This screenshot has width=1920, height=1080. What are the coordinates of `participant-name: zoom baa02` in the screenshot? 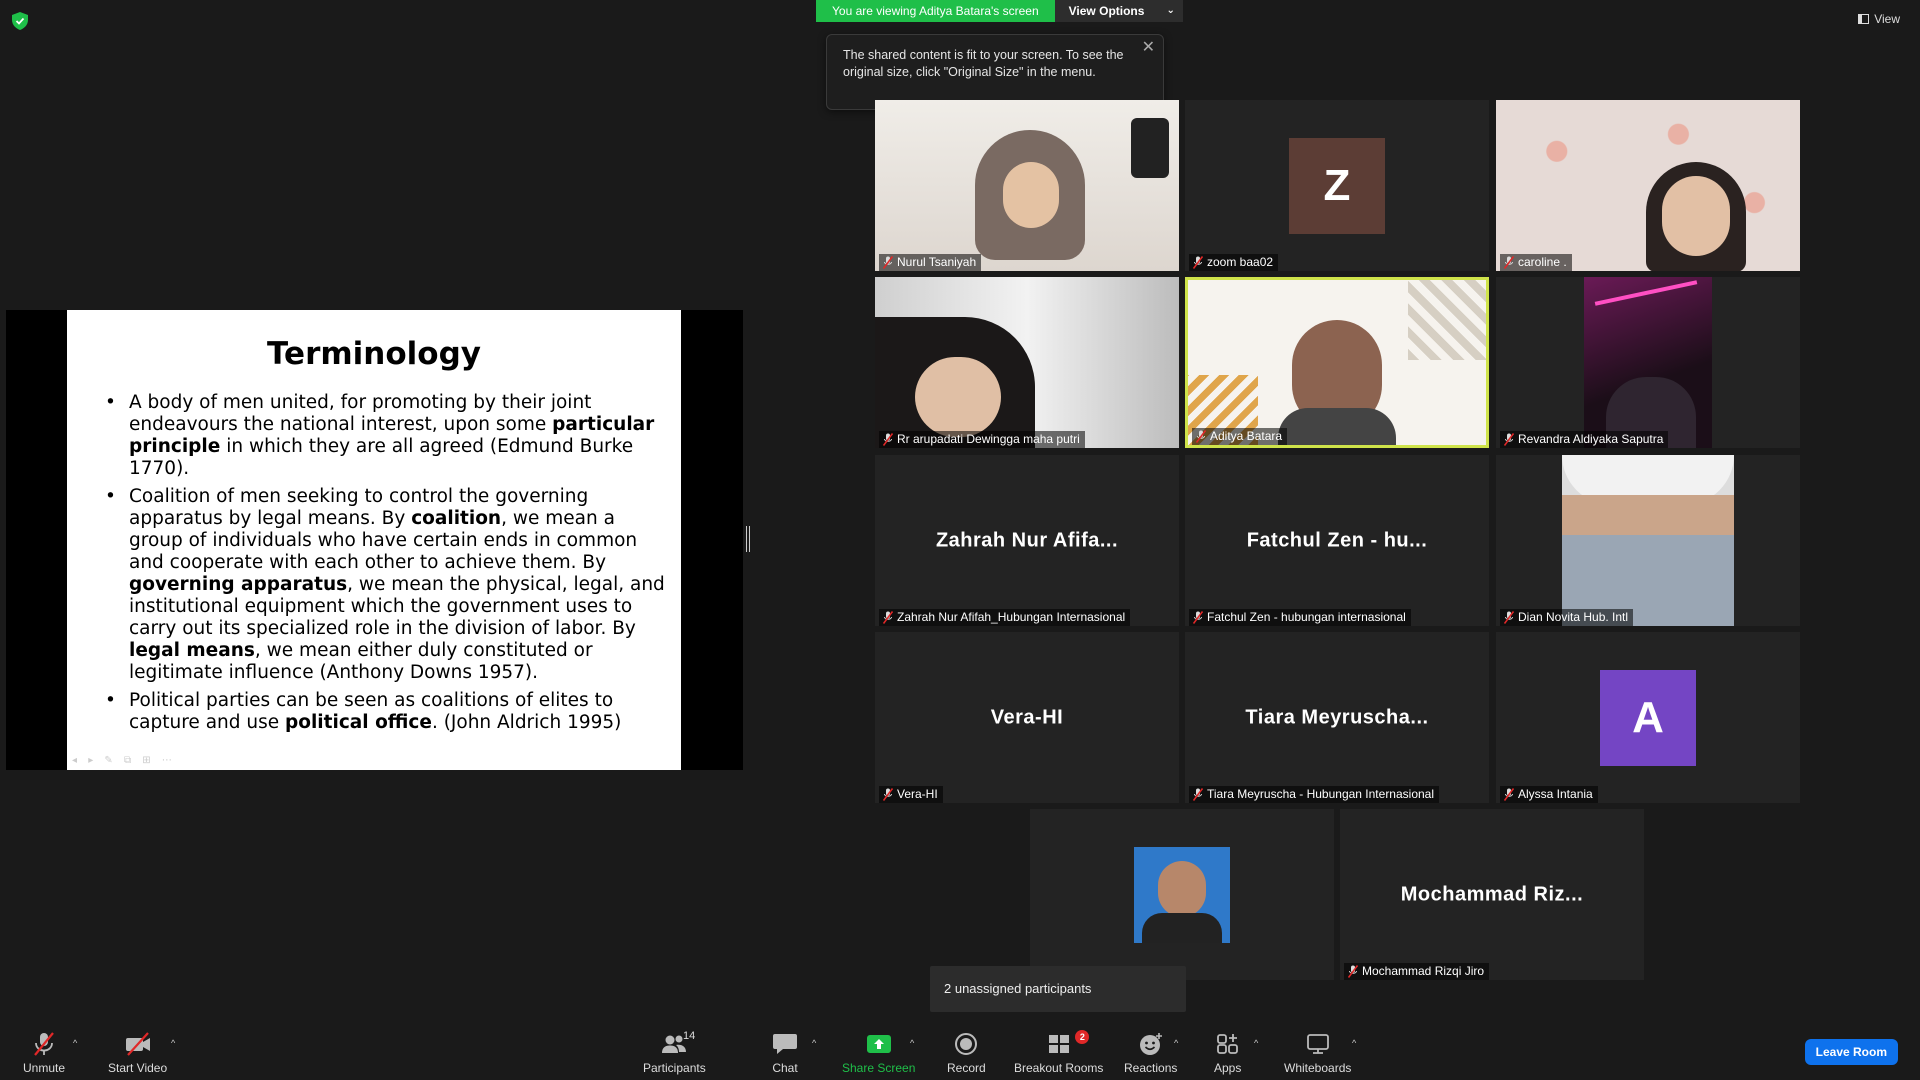 It's located at (1240, 262).